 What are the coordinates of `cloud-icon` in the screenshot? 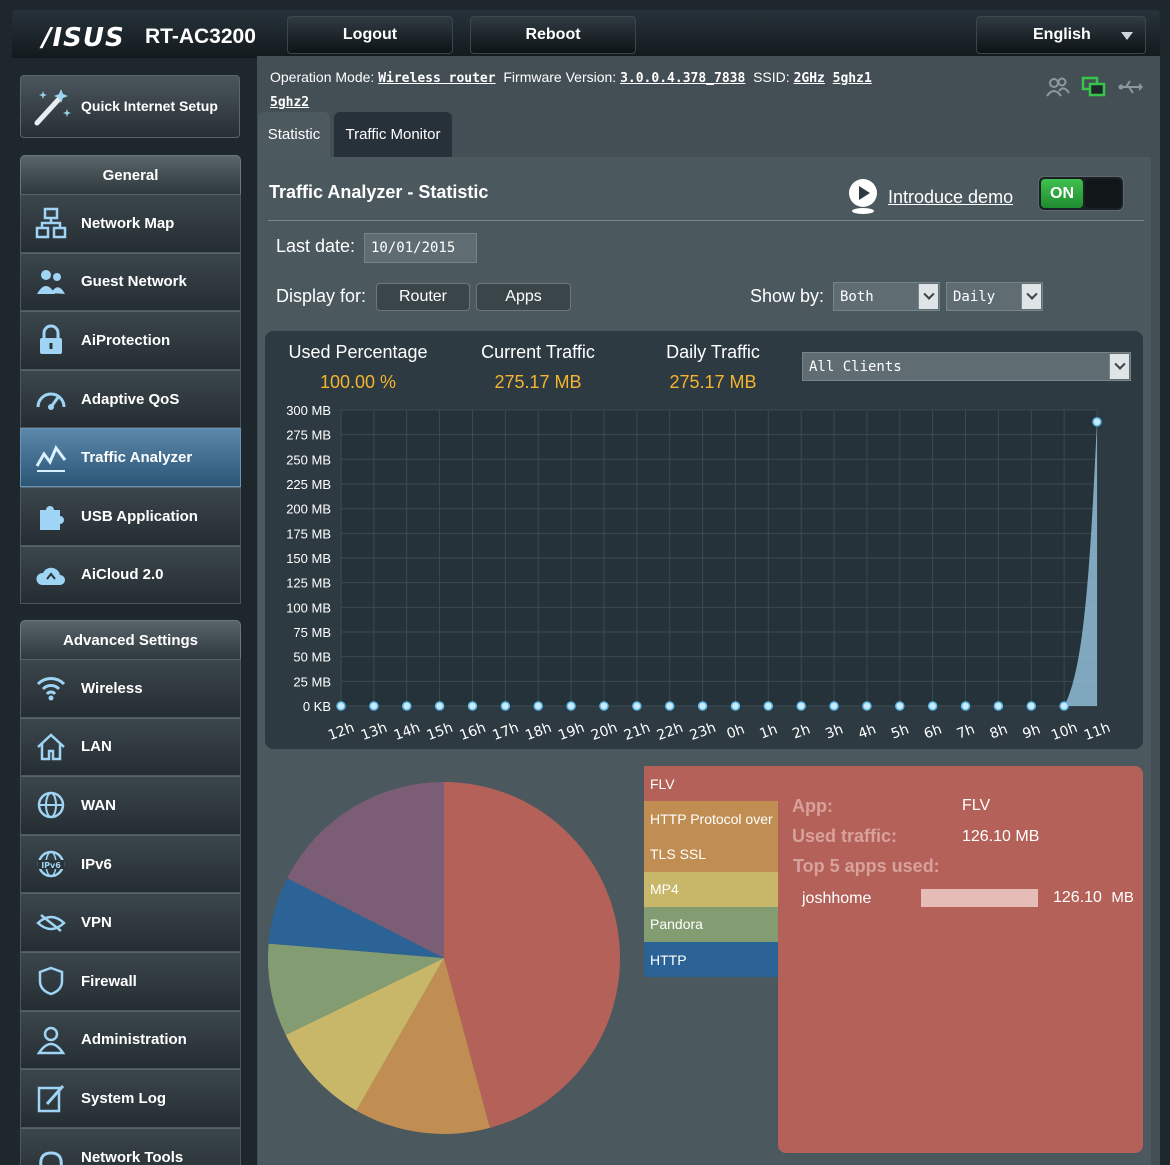 It's located at (51, 575).